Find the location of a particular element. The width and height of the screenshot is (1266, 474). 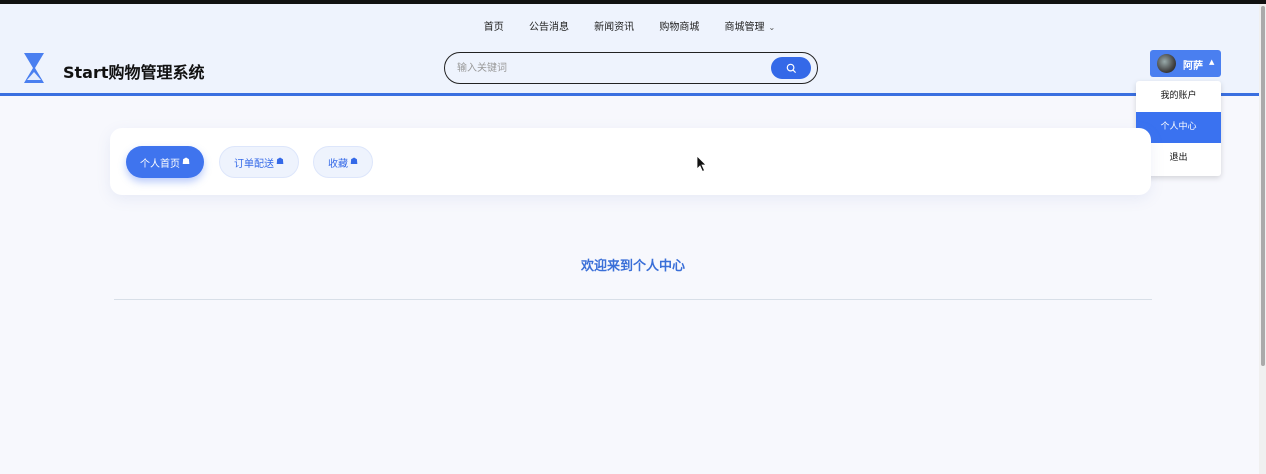

chevron-down-icon: ⌄ is located at coordinates (772, 27).